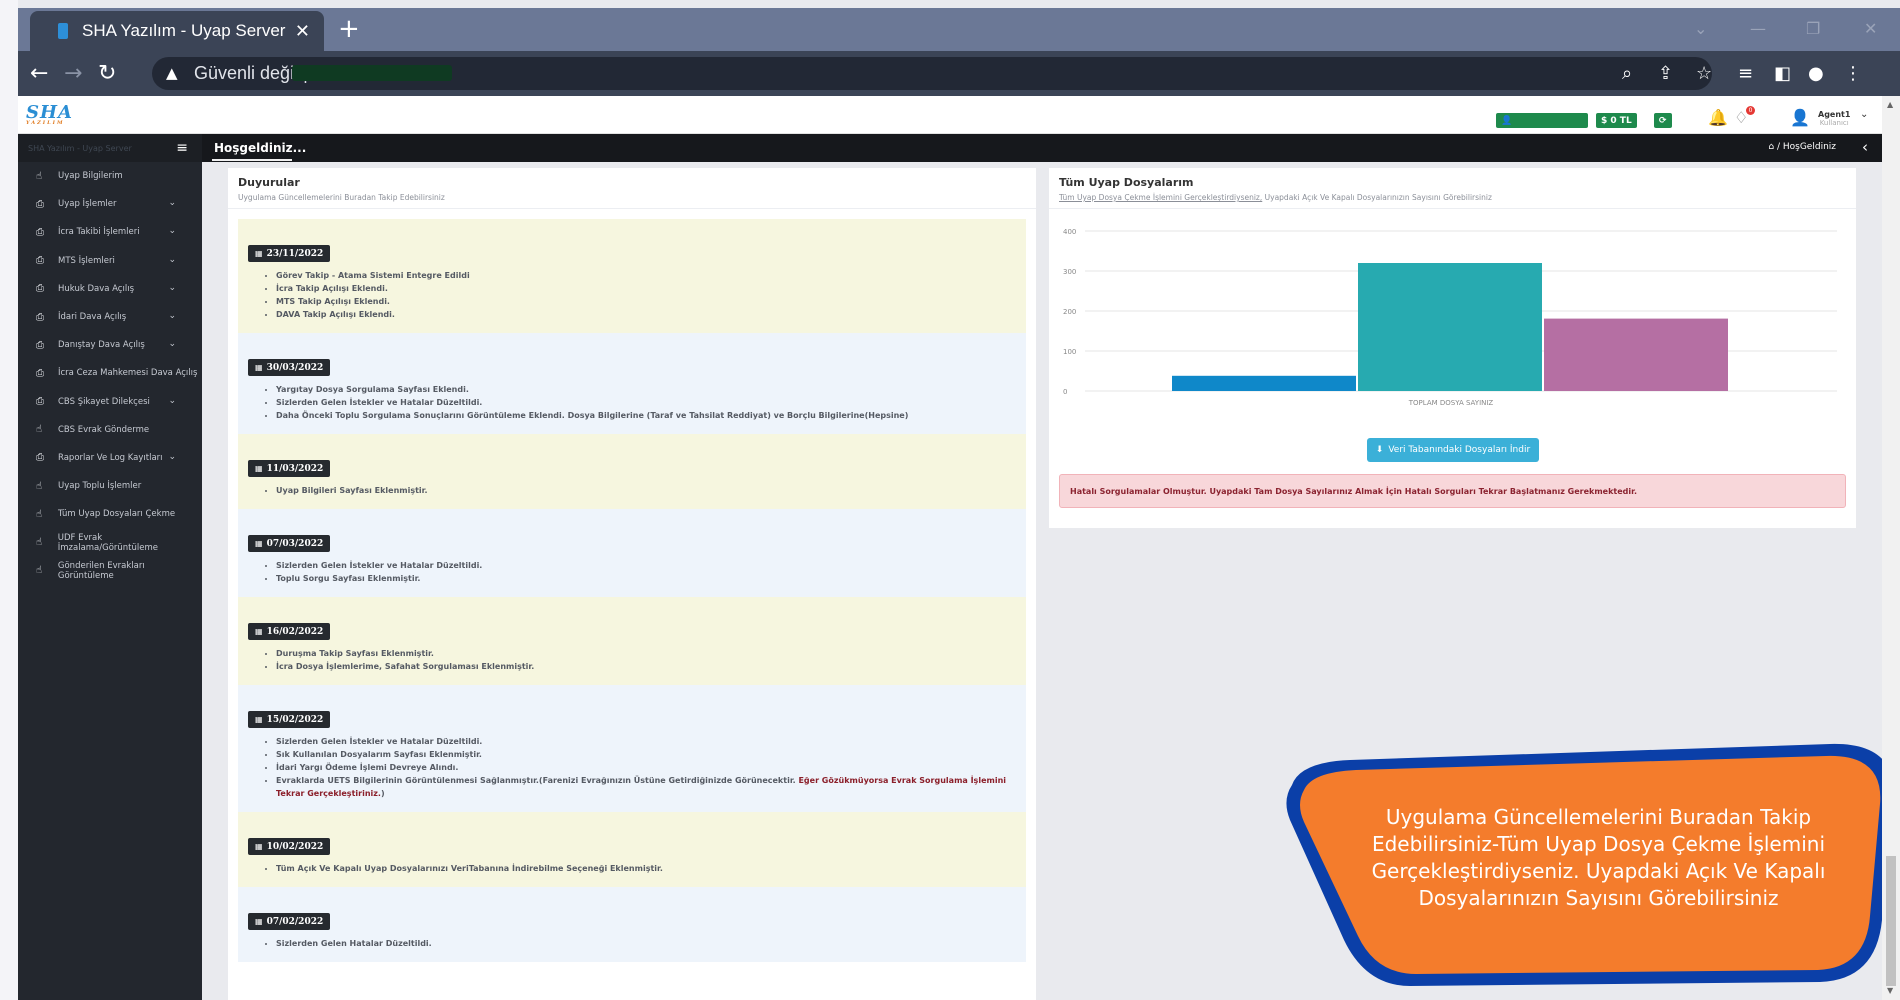 The height and width of the screenshot is (1000, 1900). What do you see at coordinates (646, 288) in the screenshot?
I see `announcement-item: İcra Takip Açılışı Eklendi.` at bounding box center [646, 288].